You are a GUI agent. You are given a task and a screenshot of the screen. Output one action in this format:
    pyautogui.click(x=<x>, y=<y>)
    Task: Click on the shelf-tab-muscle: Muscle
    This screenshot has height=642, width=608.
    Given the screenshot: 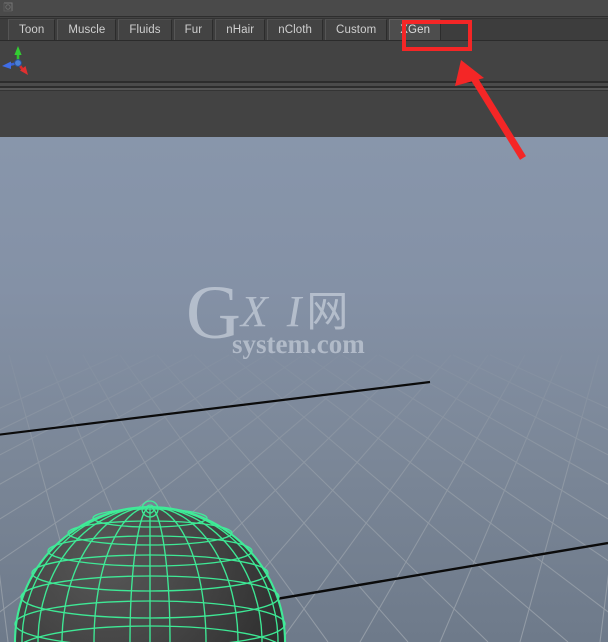 What is the action you would take?
    pyautogui.click(x=87, y=29)
    